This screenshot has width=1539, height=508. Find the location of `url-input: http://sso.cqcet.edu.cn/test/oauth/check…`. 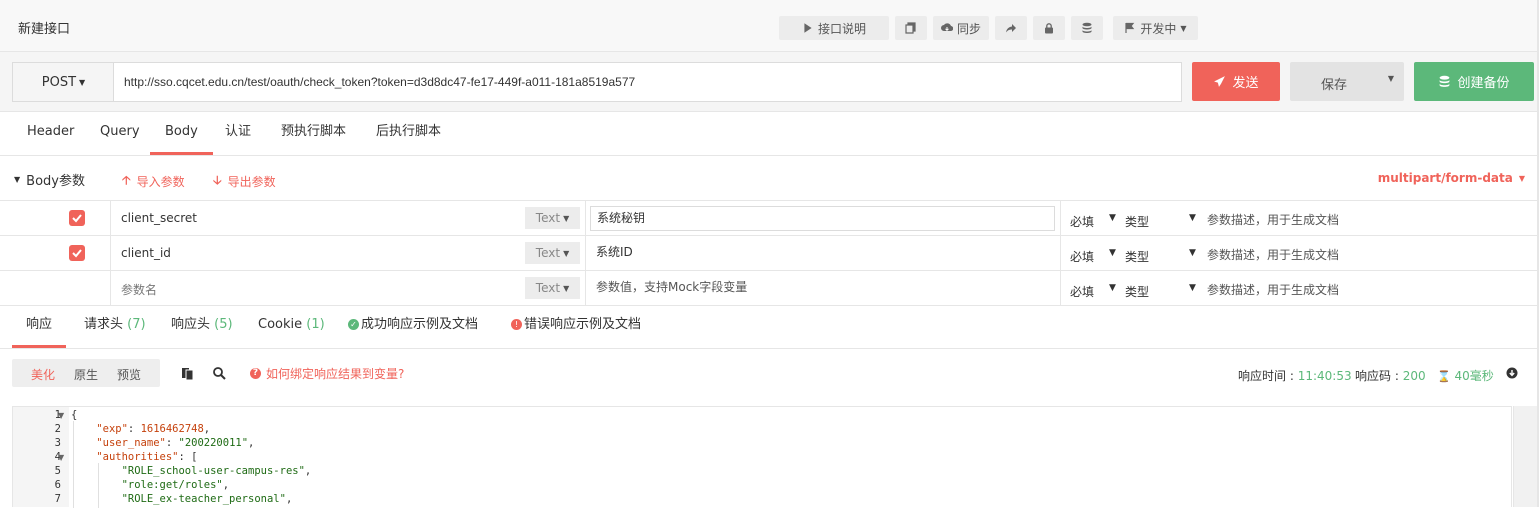

url-input: http://sso.cqcet.edu.cn/test/oauth/check… is located at coordinates (647, 82).